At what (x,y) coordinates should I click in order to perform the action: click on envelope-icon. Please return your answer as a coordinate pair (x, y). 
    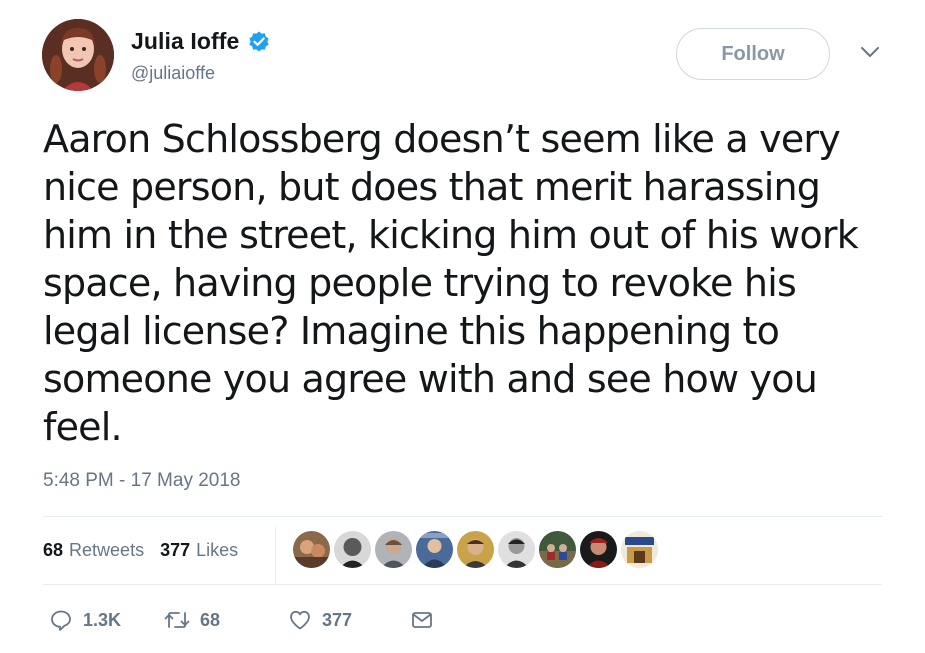
    Looking at the image, I should click on (422, 620).